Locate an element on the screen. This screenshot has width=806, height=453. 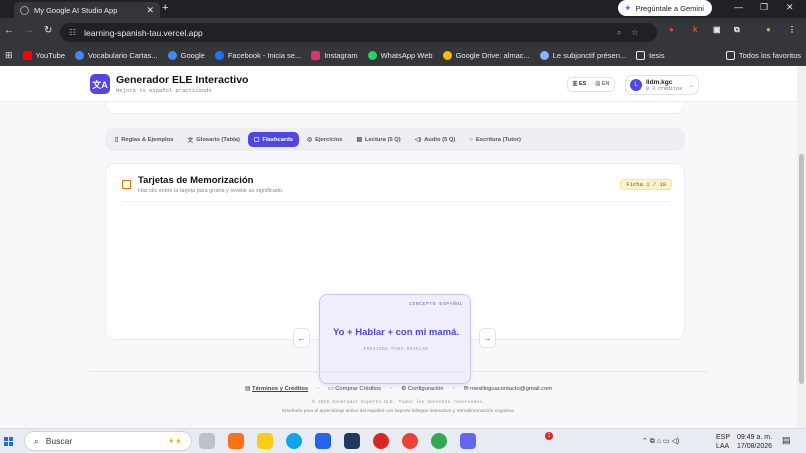
app-title: Generador ELE Interactivo is located at coordinates (182, 80).